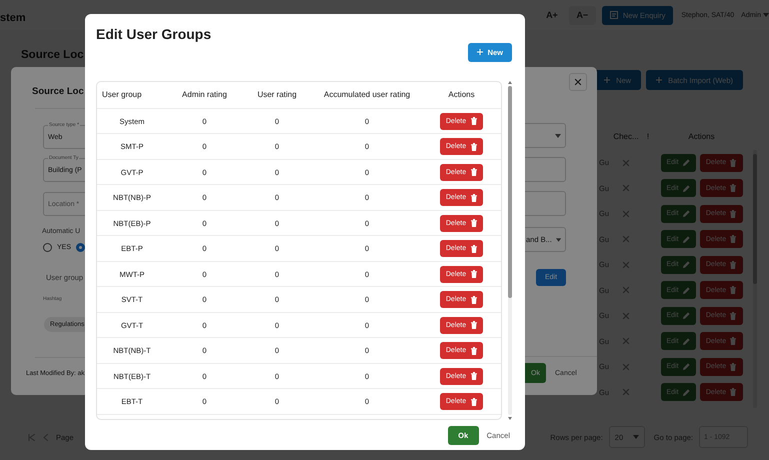 The height and width of the screenshot is (460, 769). I want to click on column-header: User group, so click(122, 95).